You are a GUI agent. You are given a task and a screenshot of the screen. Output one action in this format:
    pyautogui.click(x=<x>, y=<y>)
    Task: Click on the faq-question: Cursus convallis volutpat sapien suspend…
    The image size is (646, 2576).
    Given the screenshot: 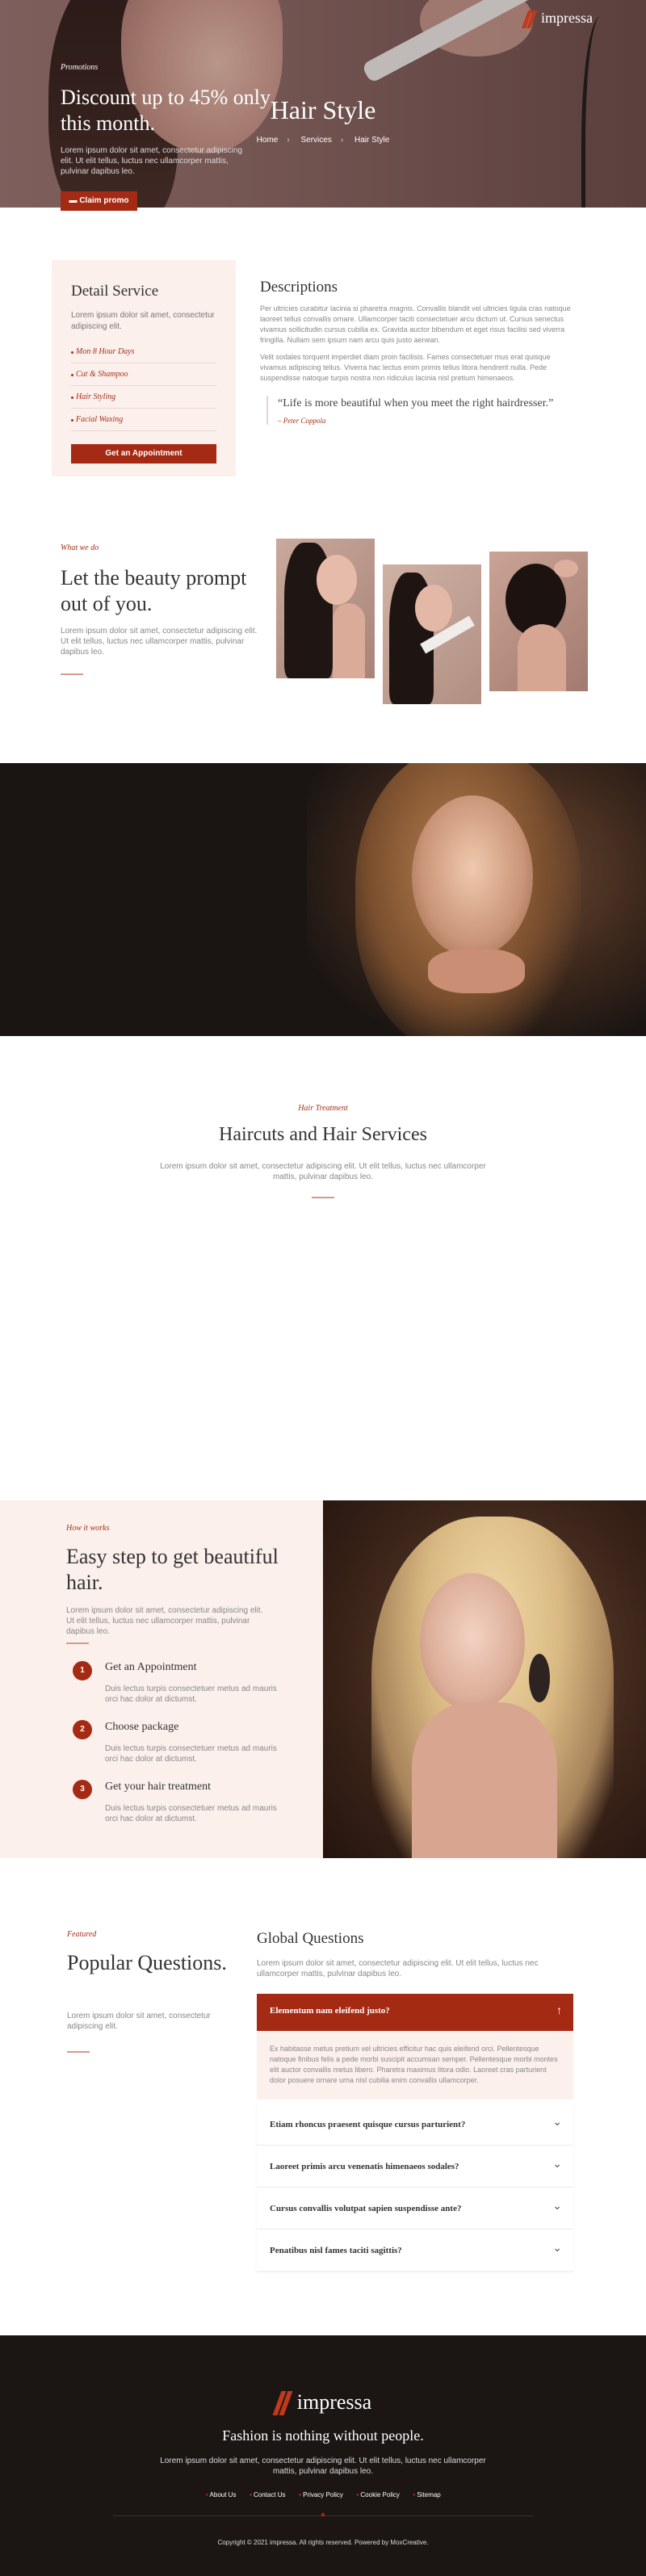 What is the action you would take?
    pyautogui.click(x=366, y=2208)
    